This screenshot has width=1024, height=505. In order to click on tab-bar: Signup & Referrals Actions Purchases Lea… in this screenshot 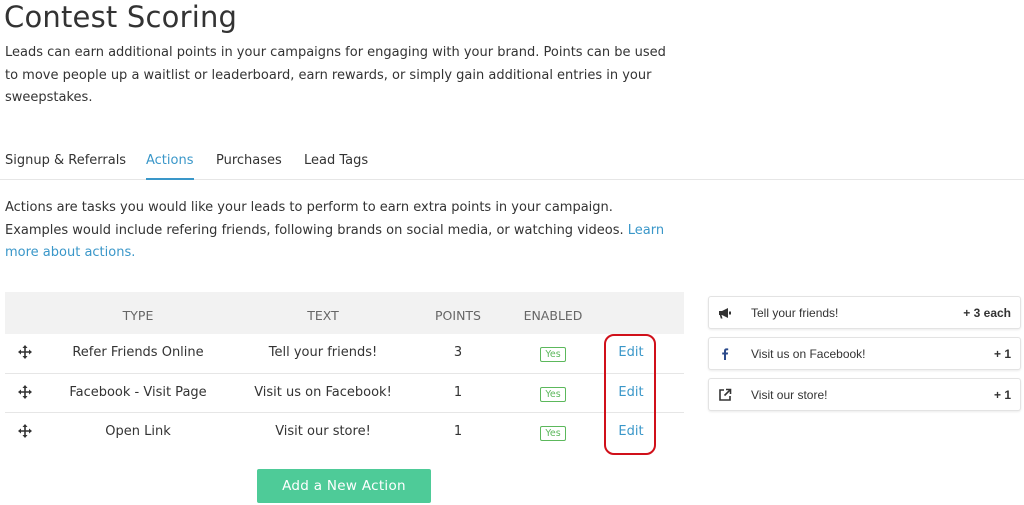, I will do `click(512, 165)`.